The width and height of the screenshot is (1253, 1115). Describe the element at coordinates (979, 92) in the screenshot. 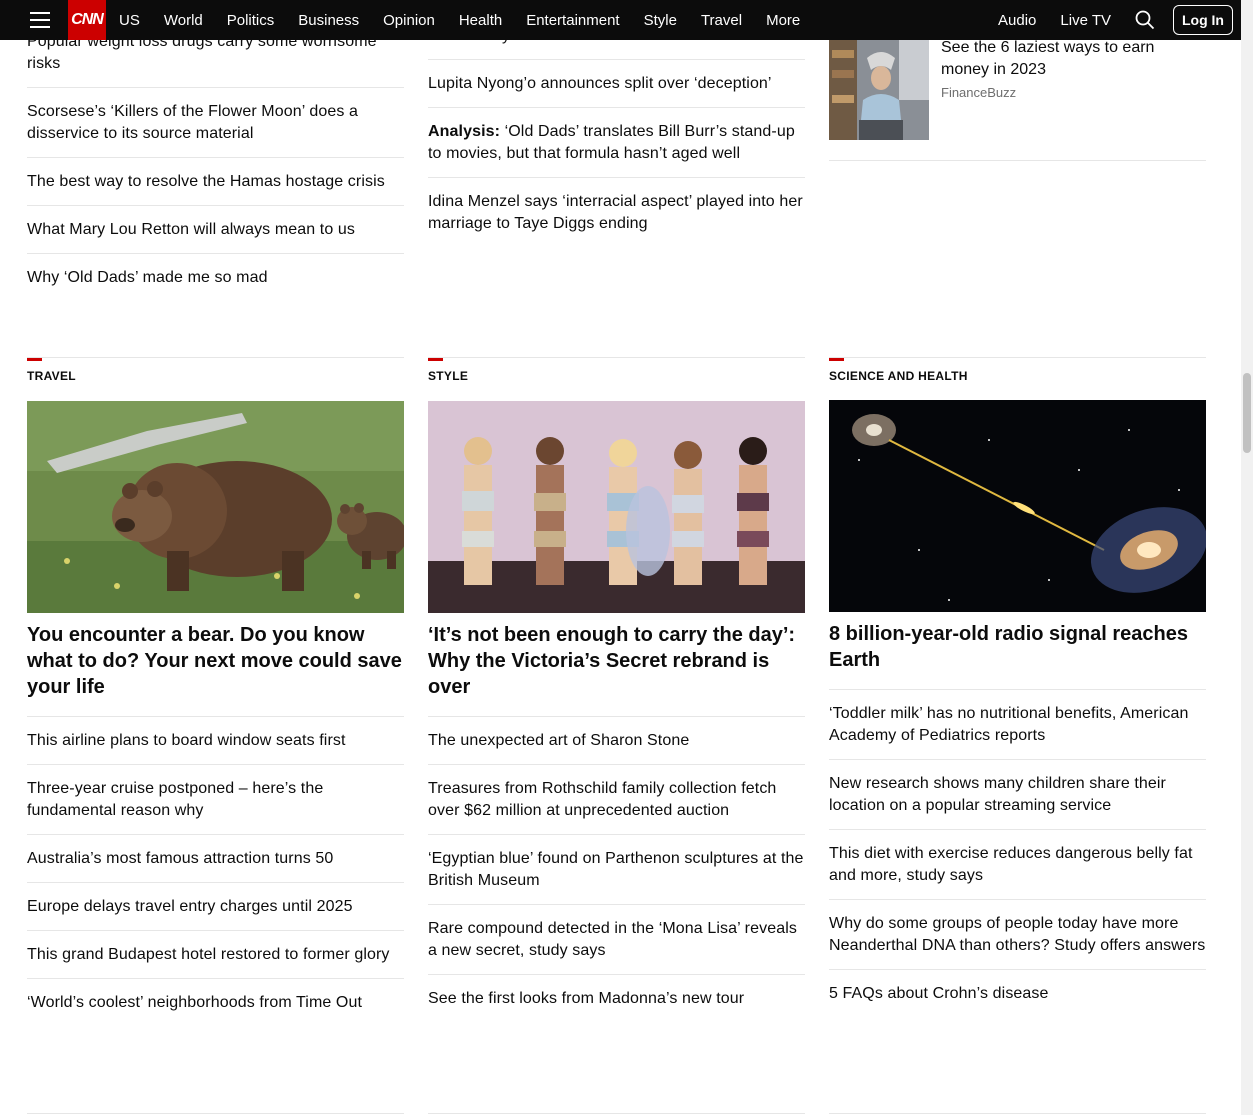

I see `ad-source: FinanceBuzz` at that location.